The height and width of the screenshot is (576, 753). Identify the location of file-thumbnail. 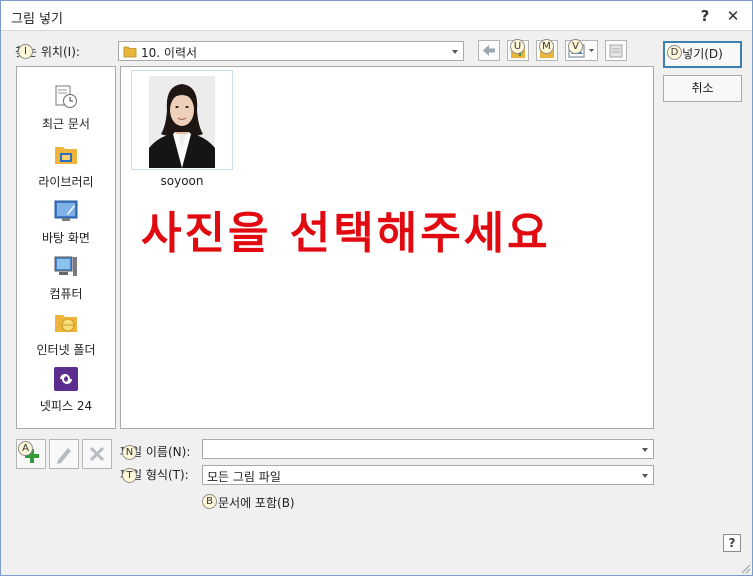
(182, 120).